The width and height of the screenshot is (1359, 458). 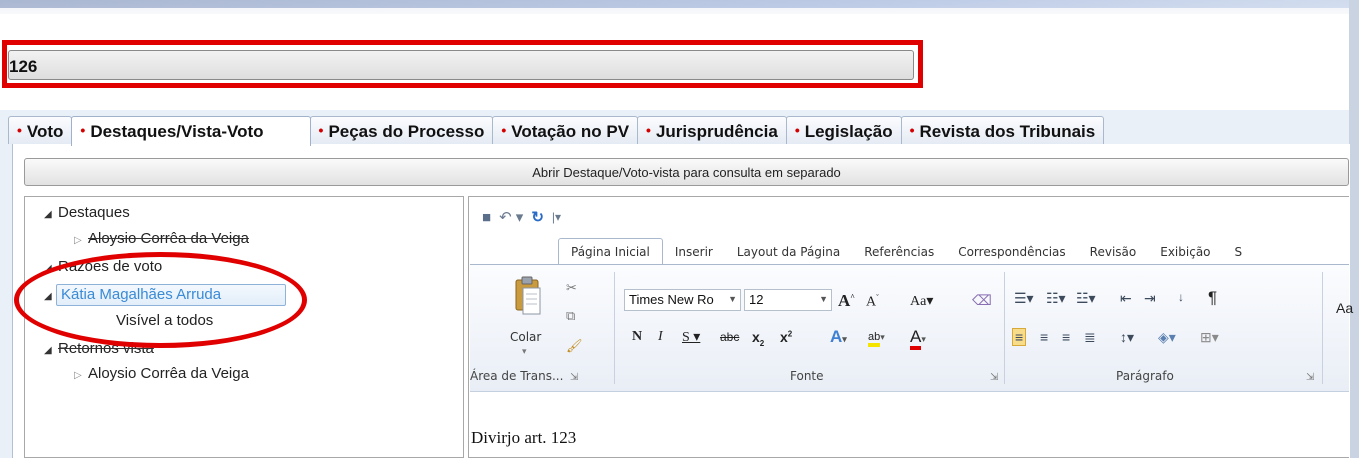 What do you see at coordinates (1212, 298) in the screenshot?
I see `show-marks-icon: ¶` at bounding box center [1212, 298].